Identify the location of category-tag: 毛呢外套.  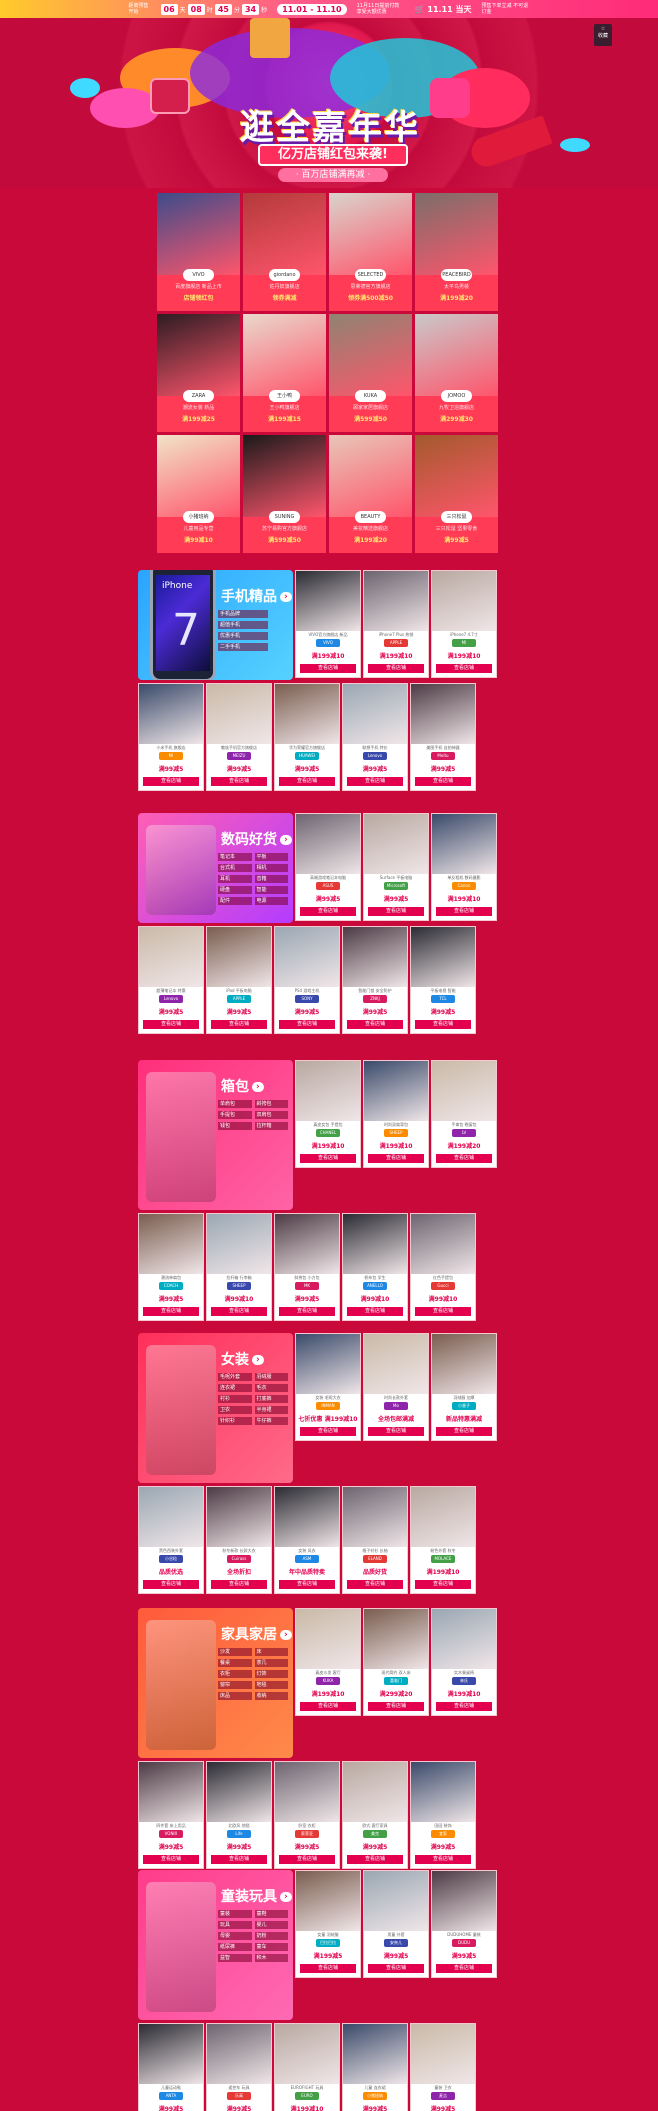
(235, 1377).